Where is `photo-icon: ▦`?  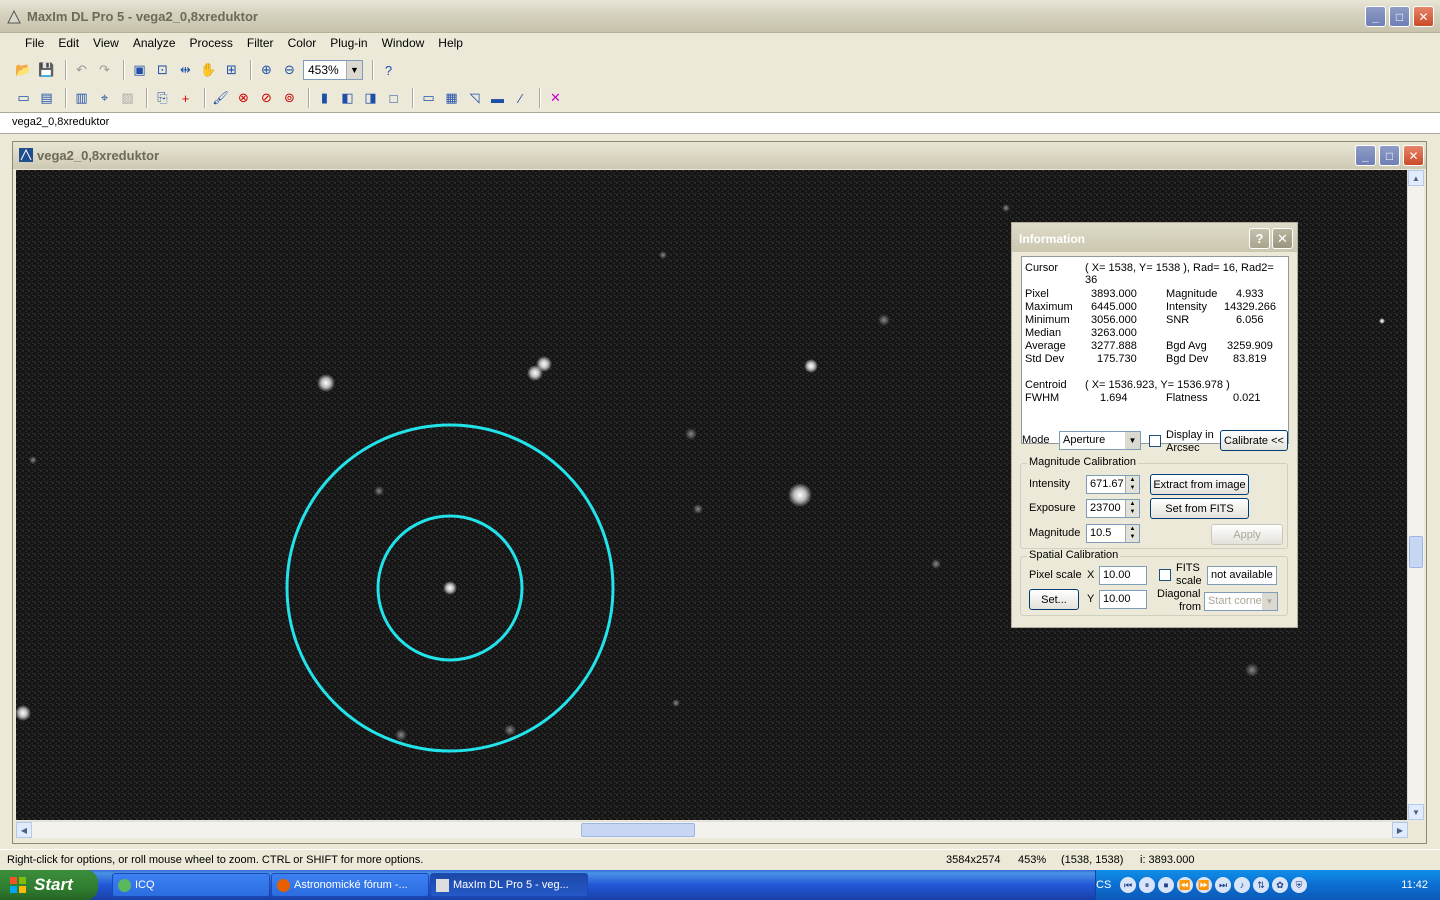
photo-icon: ▦ is located at coordinates (451, 98).